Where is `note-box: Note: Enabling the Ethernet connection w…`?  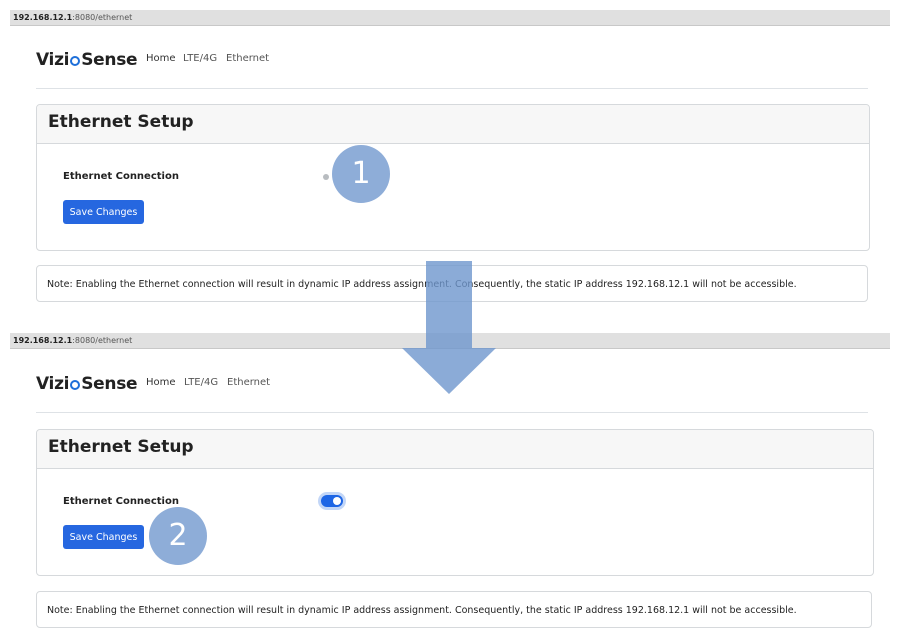
note-box: Note: Enabling the Ethernet connection w… is located at coordinates (454, 609).